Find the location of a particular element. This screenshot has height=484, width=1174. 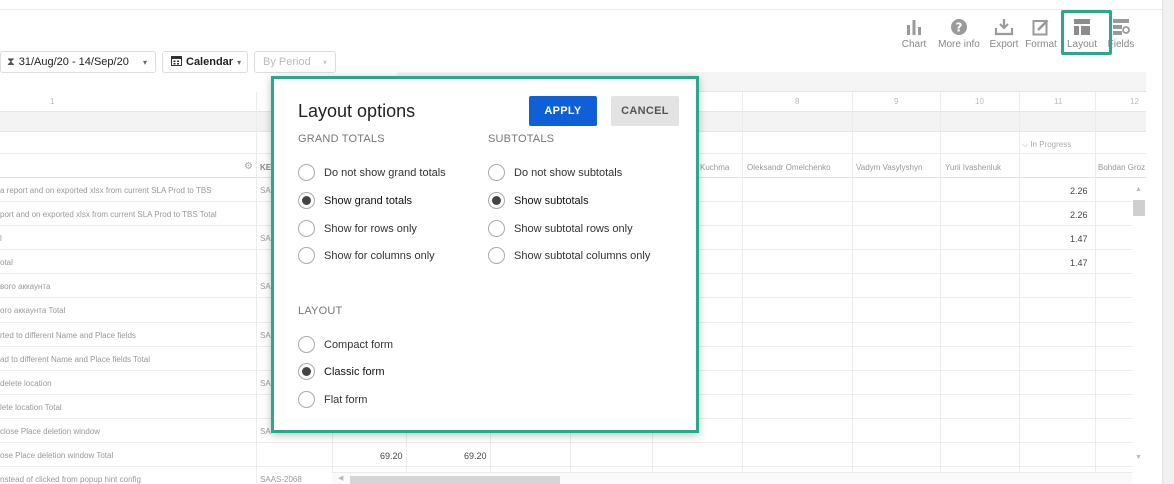

more-info-label: More info is located at coordinates (959, 44).